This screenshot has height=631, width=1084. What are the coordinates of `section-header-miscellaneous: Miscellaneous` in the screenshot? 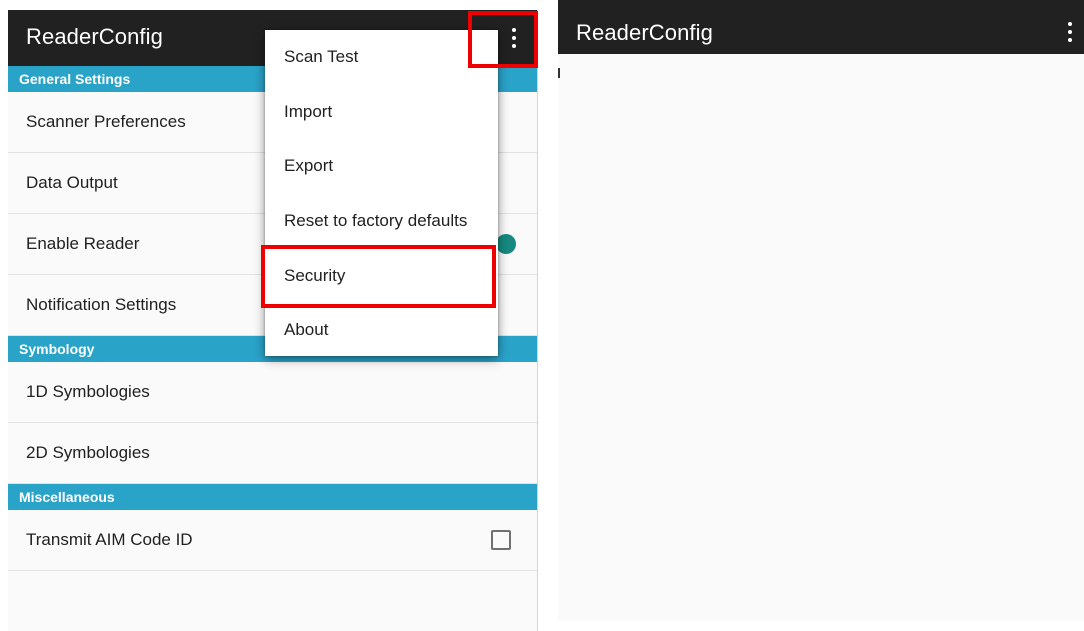 It's located at (272, 497).